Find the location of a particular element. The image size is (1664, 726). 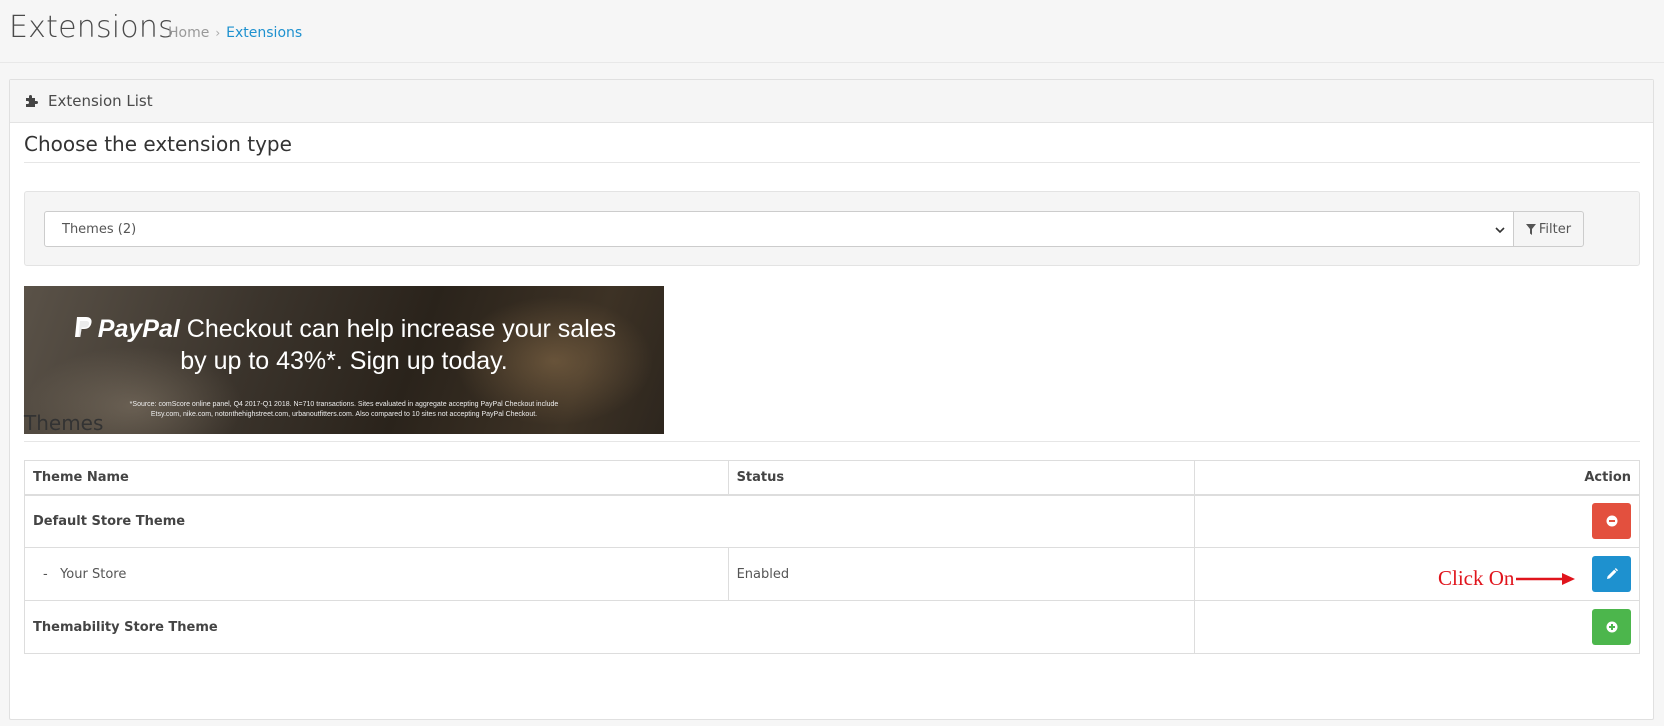

table-row: Themability Store Theme is located at coordinates (831, 627).